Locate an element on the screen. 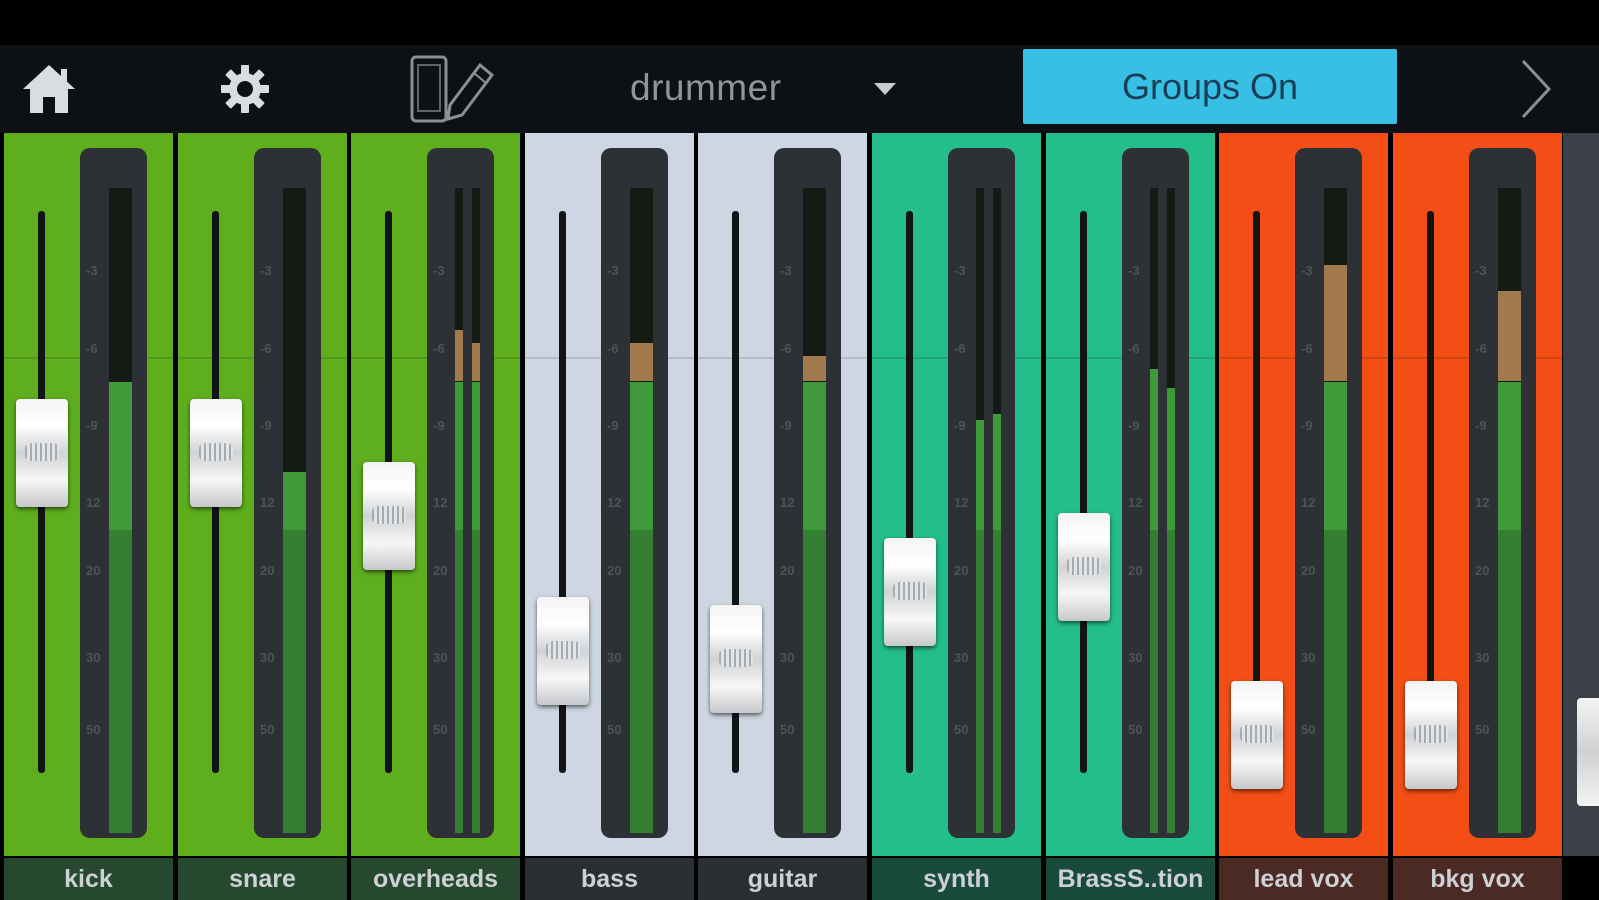 The image size is (1599, 900). channel-strip: -3 -6 -9 12 20 30 50 lead vox is located at coordinates (1303, 516).